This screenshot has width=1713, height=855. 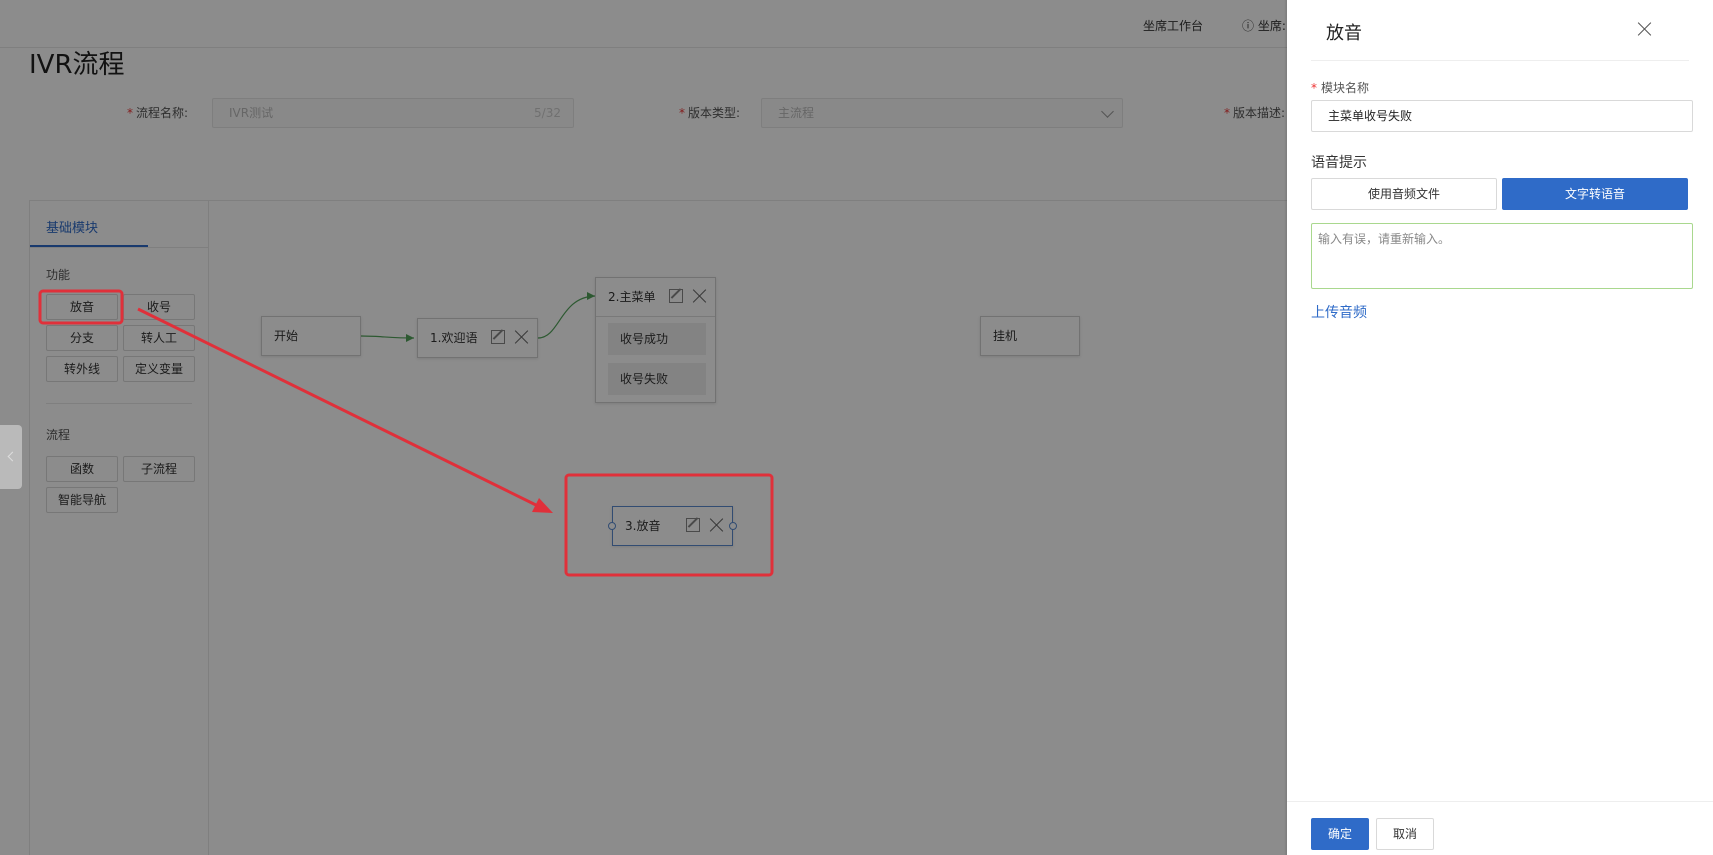 What do you see at coordinates (1344, 33) in the screenshot?
I see `drawer-title: 放音` at bounding box center [1344, 33].